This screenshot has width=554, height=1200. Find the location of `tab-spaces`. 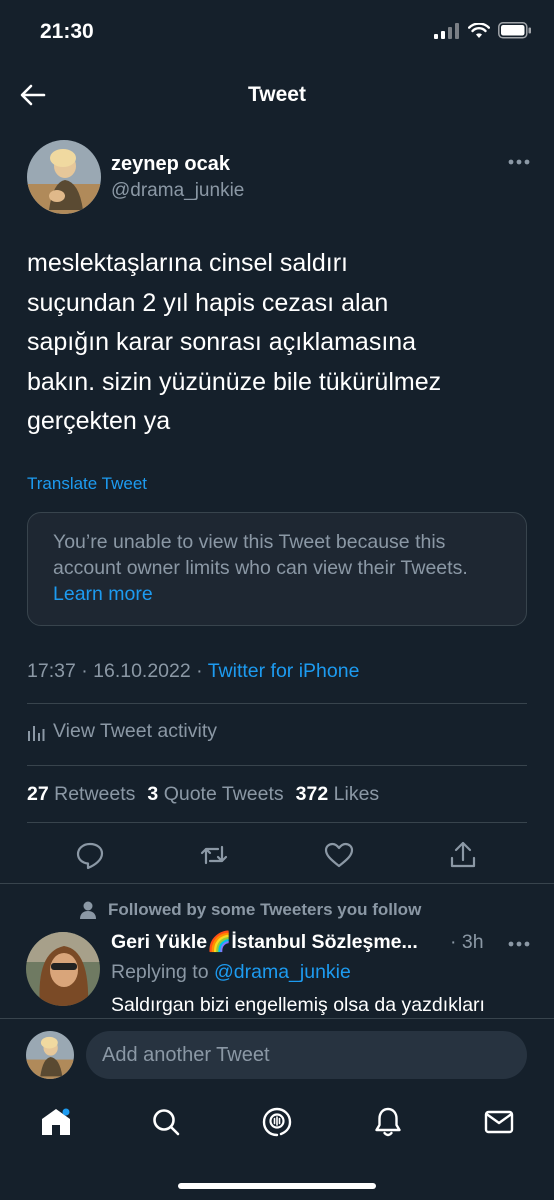

tab-spaces is located at coordinates (277, 1122).